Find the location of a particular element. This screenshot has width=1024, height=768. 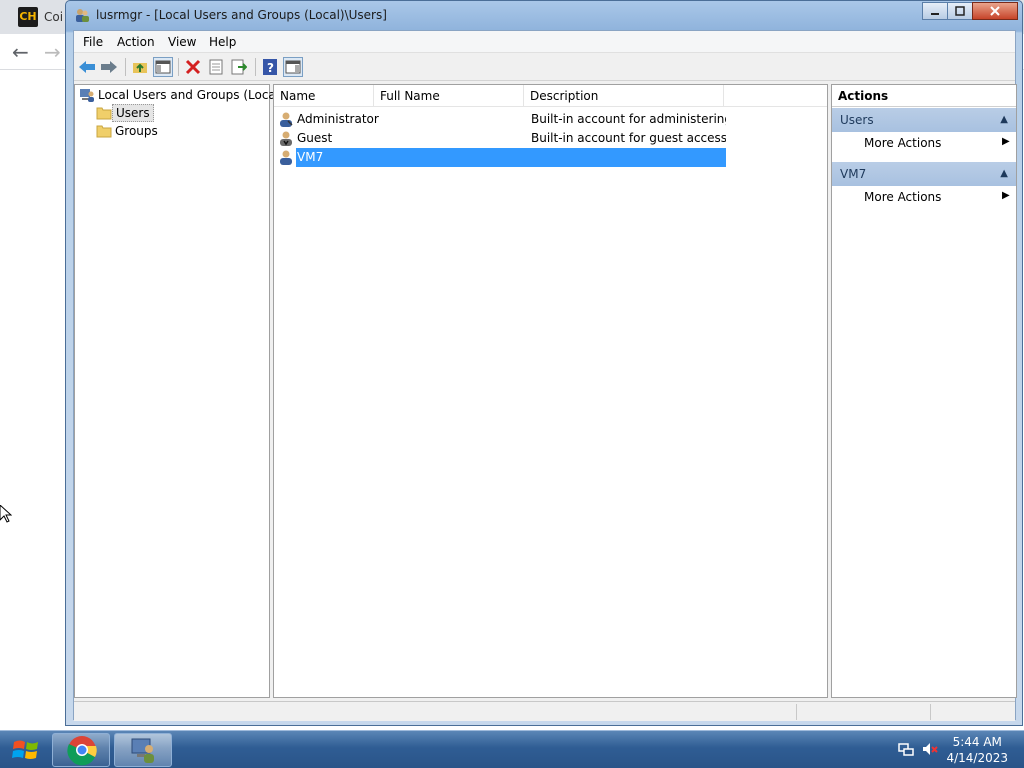

action-more-actions-users: More Actions ▶ is located at coordinates (937, 143).